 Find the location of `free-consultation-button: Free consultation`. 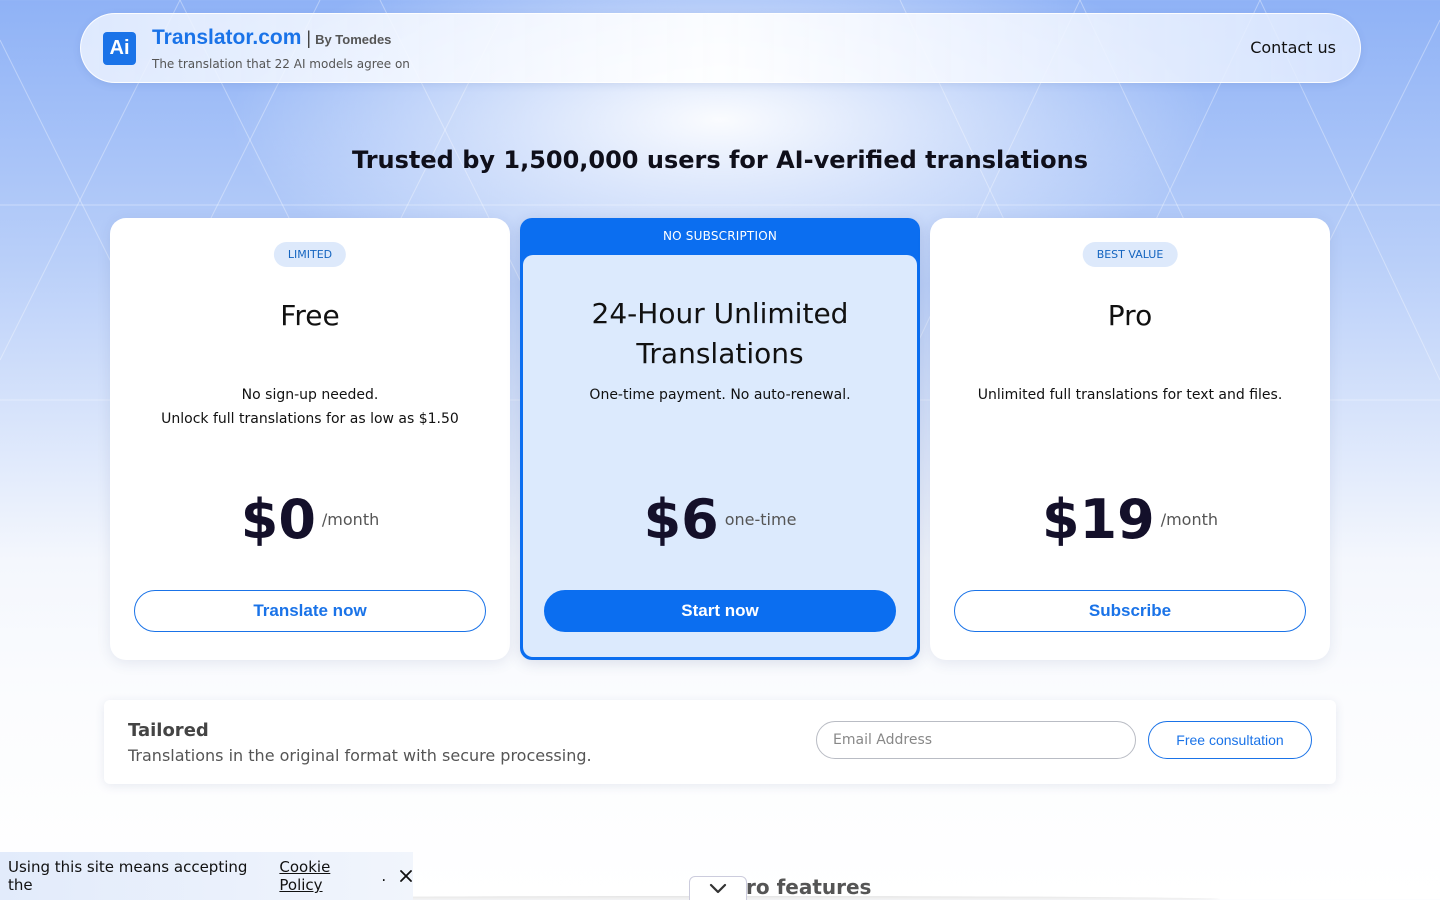

free-consultation-button: Free consultation is located at coordinates (1230, 740).